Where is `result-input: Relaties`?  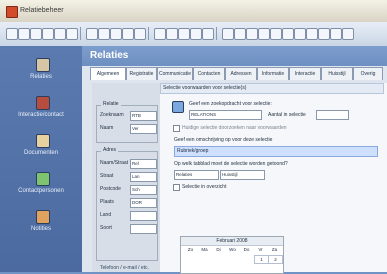 result-input: Relaties is located at coordinates (196, 175).